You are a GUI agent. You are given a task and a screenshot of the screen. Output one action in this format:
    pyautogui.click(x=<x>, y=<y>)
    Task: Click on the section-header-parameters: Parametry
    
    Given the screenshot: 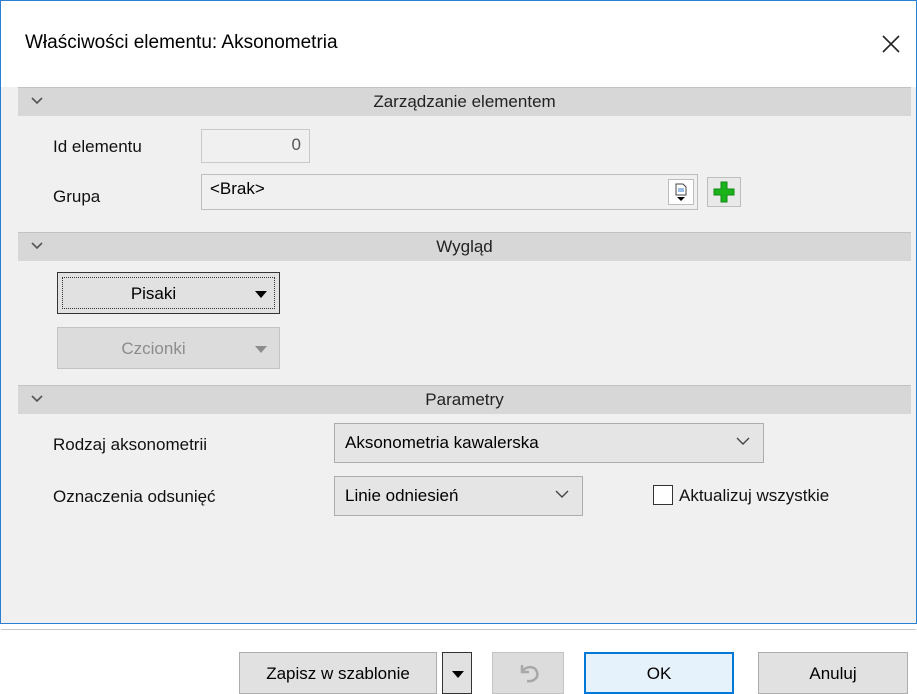 What is the action you would take?
    pyautogui.click(x=464, y=399)
    